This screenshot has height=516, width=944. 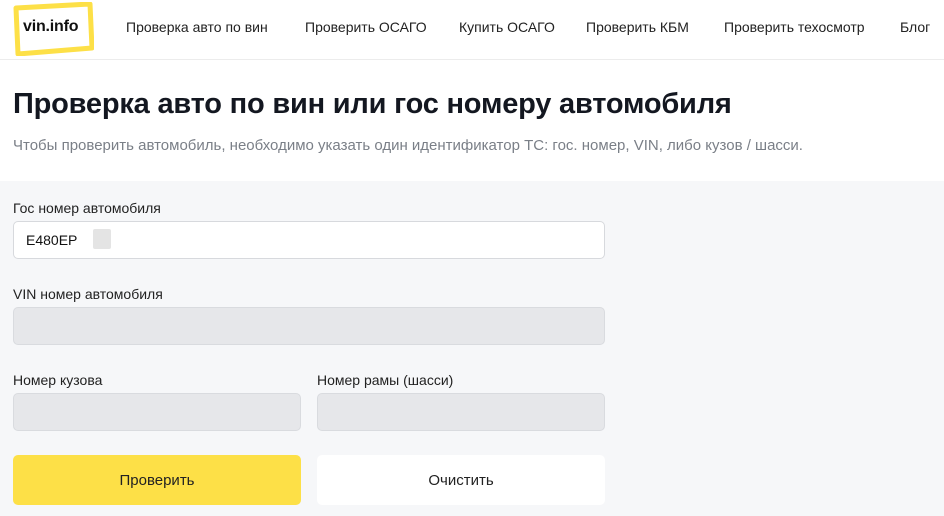 I want to click on frame-number-label: Номер рамы (шасси), so click(x=385, y=380).